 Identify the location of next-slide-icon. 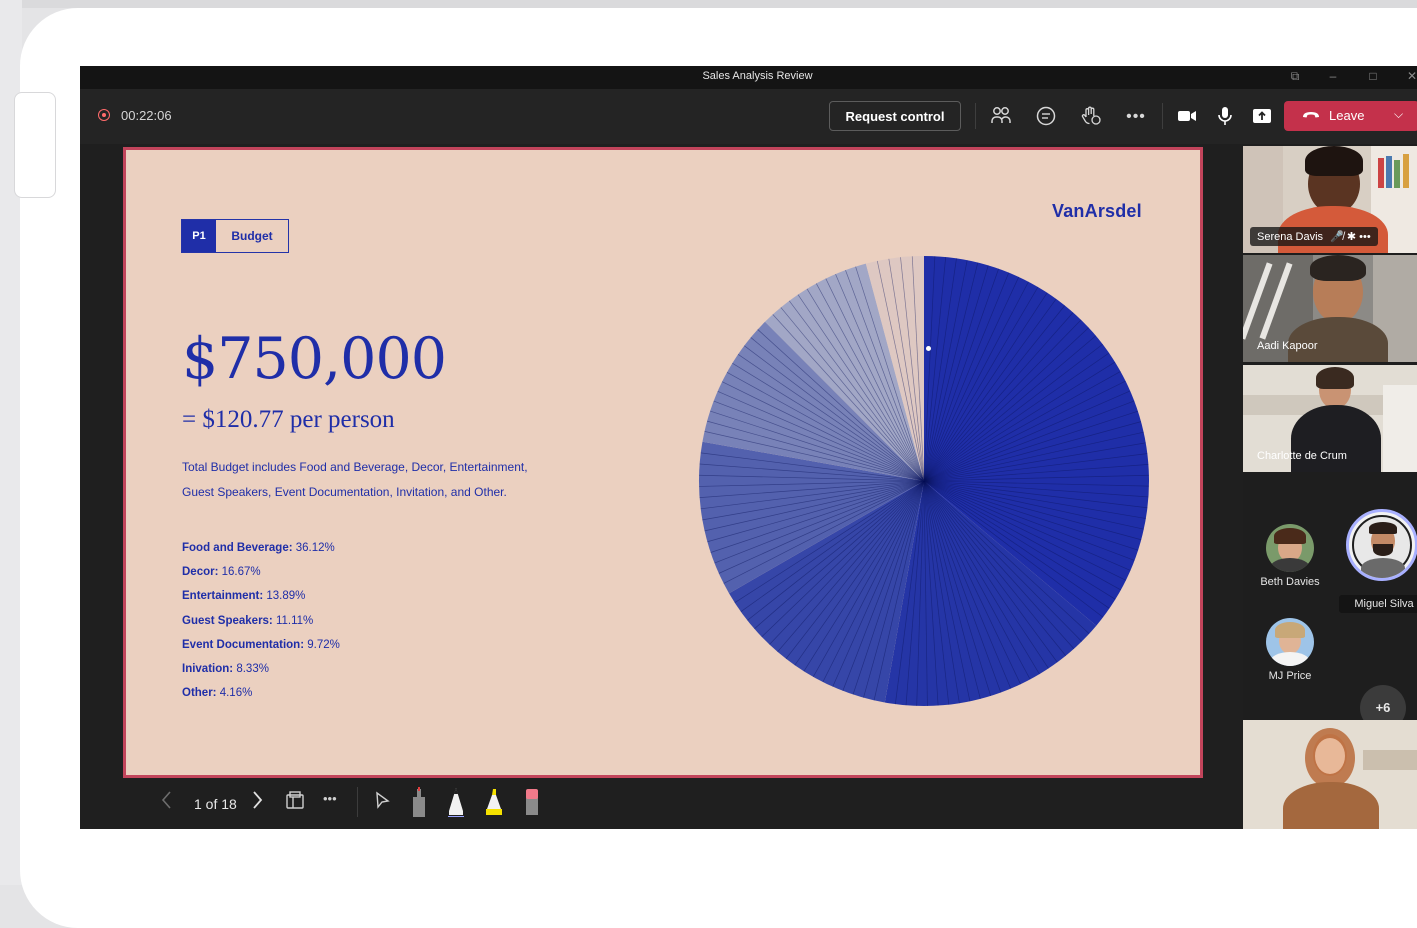
(257, 802).